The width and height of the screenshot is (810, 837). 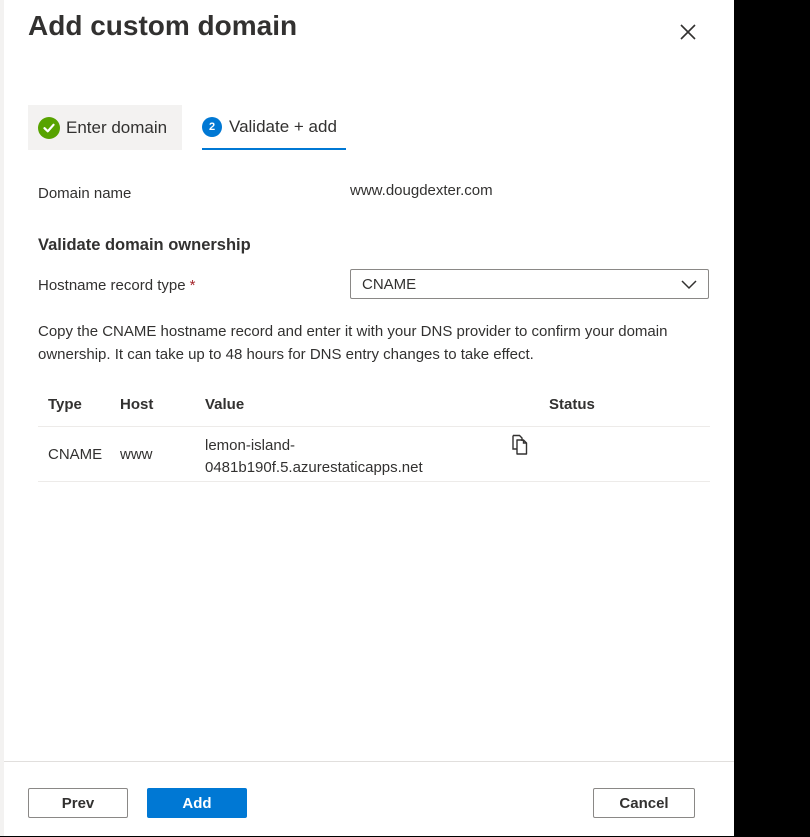 I want to click on dropdown-selected-value: CNAME, so click(x=389, y=284).